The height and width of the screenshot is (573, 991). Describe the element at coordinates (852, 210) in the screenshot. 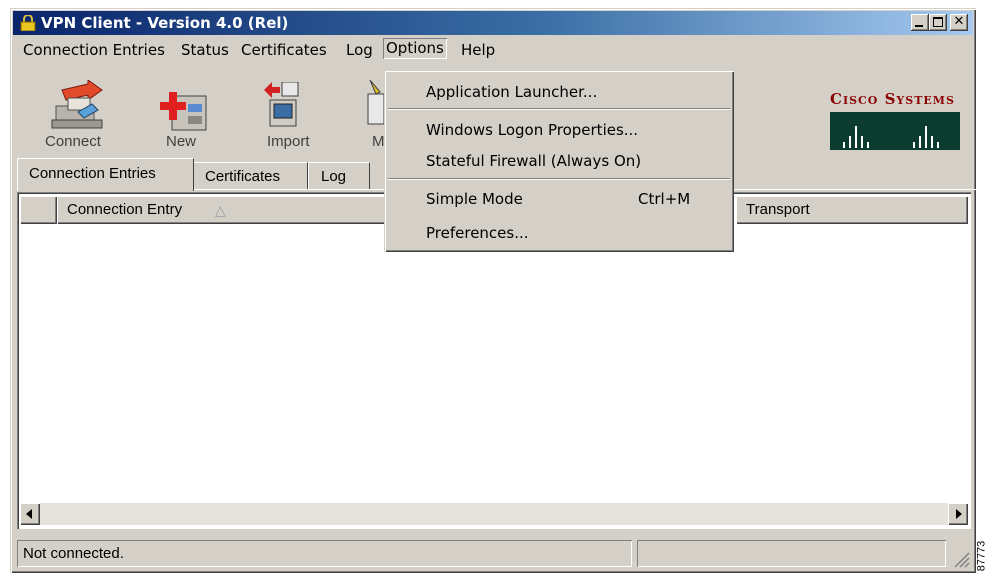

I see `column-header-transport: Transport` at that location.